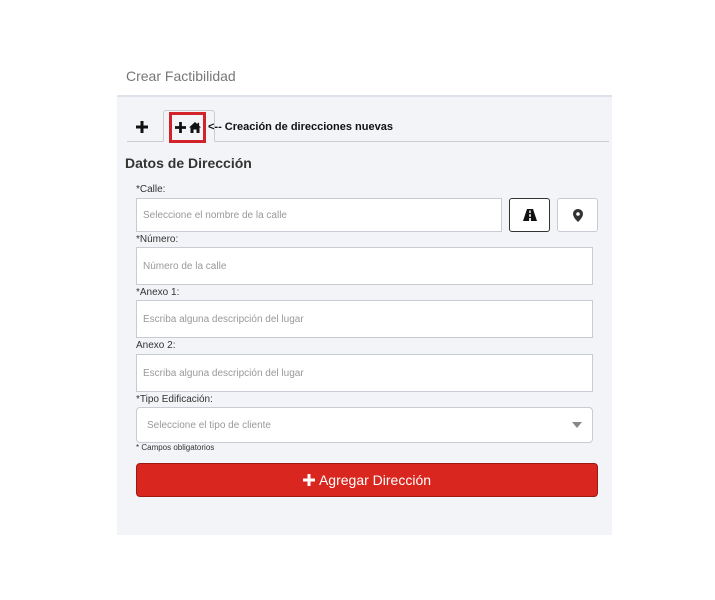  I want to click on tab-new-address-highlight, so click(187, 127).